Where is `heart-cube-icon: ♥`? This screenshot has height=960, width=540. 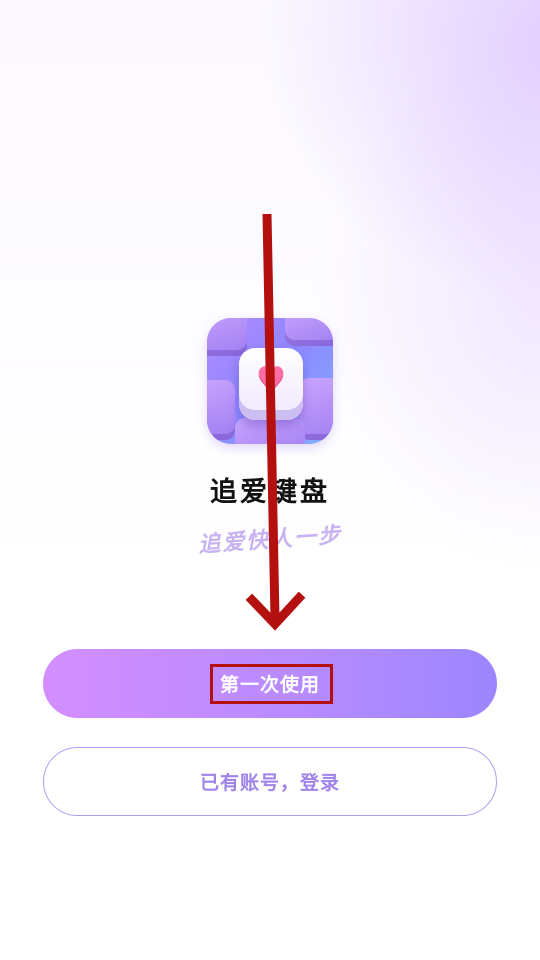
heart-cube-icon: ♥ is located at coordinates (271, 384).